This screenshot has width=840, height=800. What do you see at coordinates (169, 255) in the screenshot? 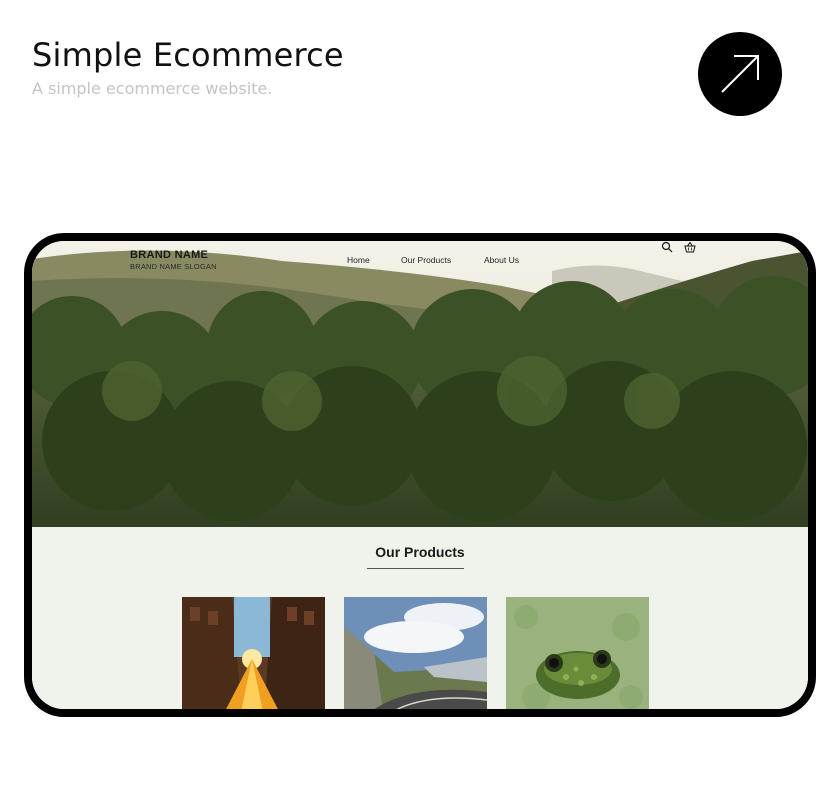
I see `brand-name: BRAND NAME` at bounding box center [169, 255].